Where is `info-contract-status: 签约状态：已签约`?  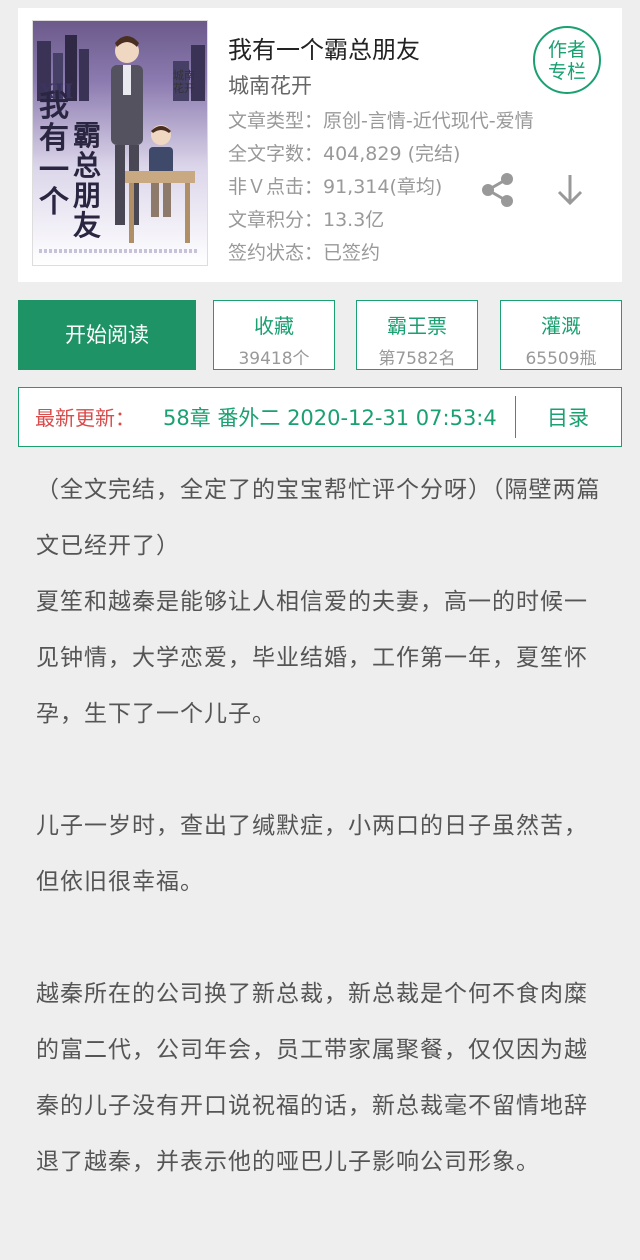
info-contract-status: 签约状态：已签约 is located at coordinates (304, 253).